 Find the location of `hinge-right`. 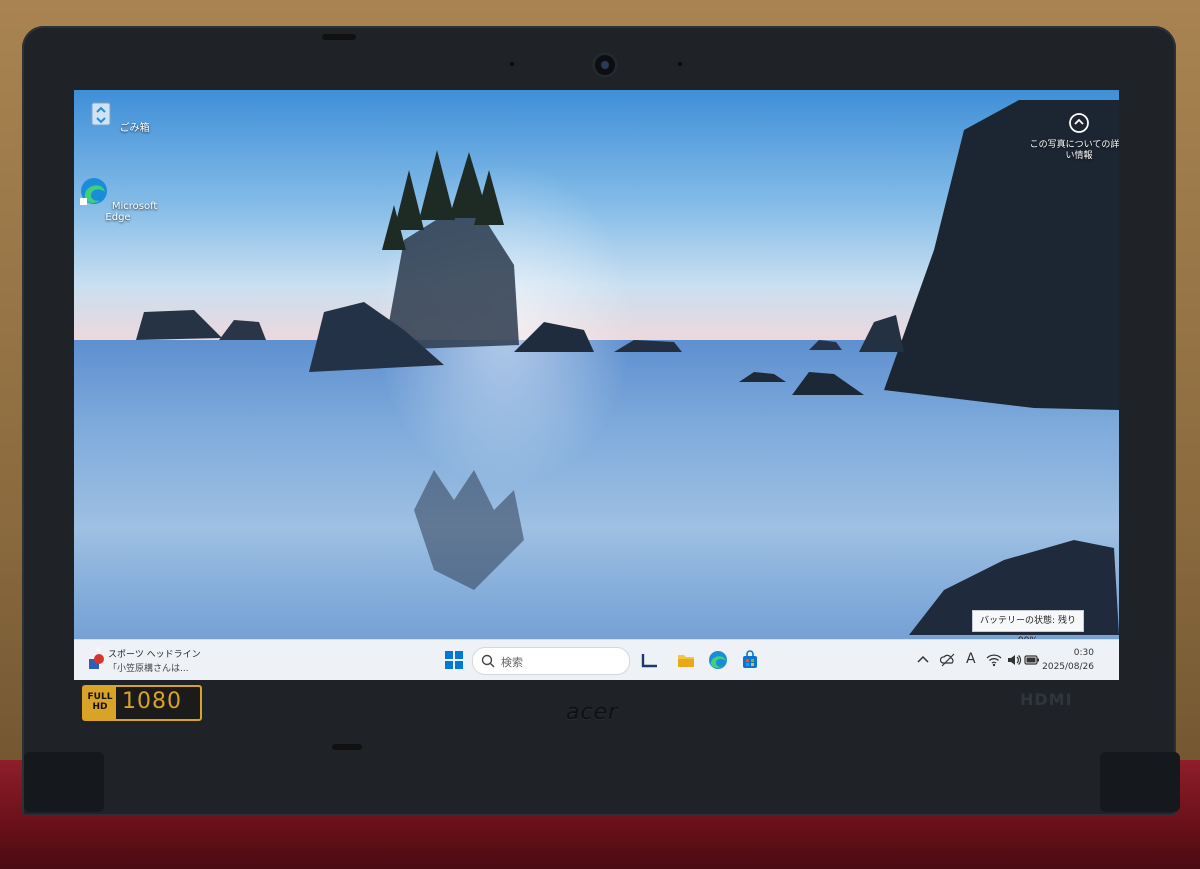

hinge-right is located at coordinates (1140, 782).